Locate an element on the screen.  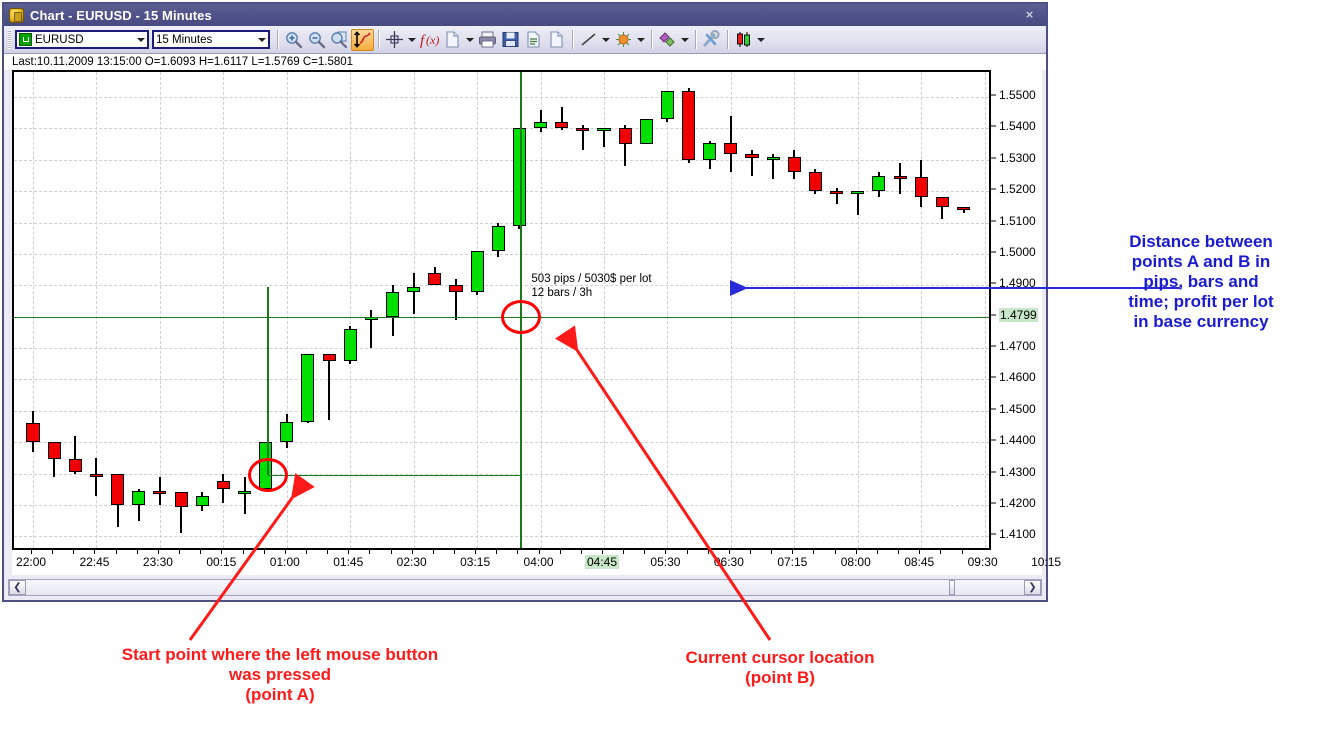
autoscale-icon is located at coordinates (362, 39).